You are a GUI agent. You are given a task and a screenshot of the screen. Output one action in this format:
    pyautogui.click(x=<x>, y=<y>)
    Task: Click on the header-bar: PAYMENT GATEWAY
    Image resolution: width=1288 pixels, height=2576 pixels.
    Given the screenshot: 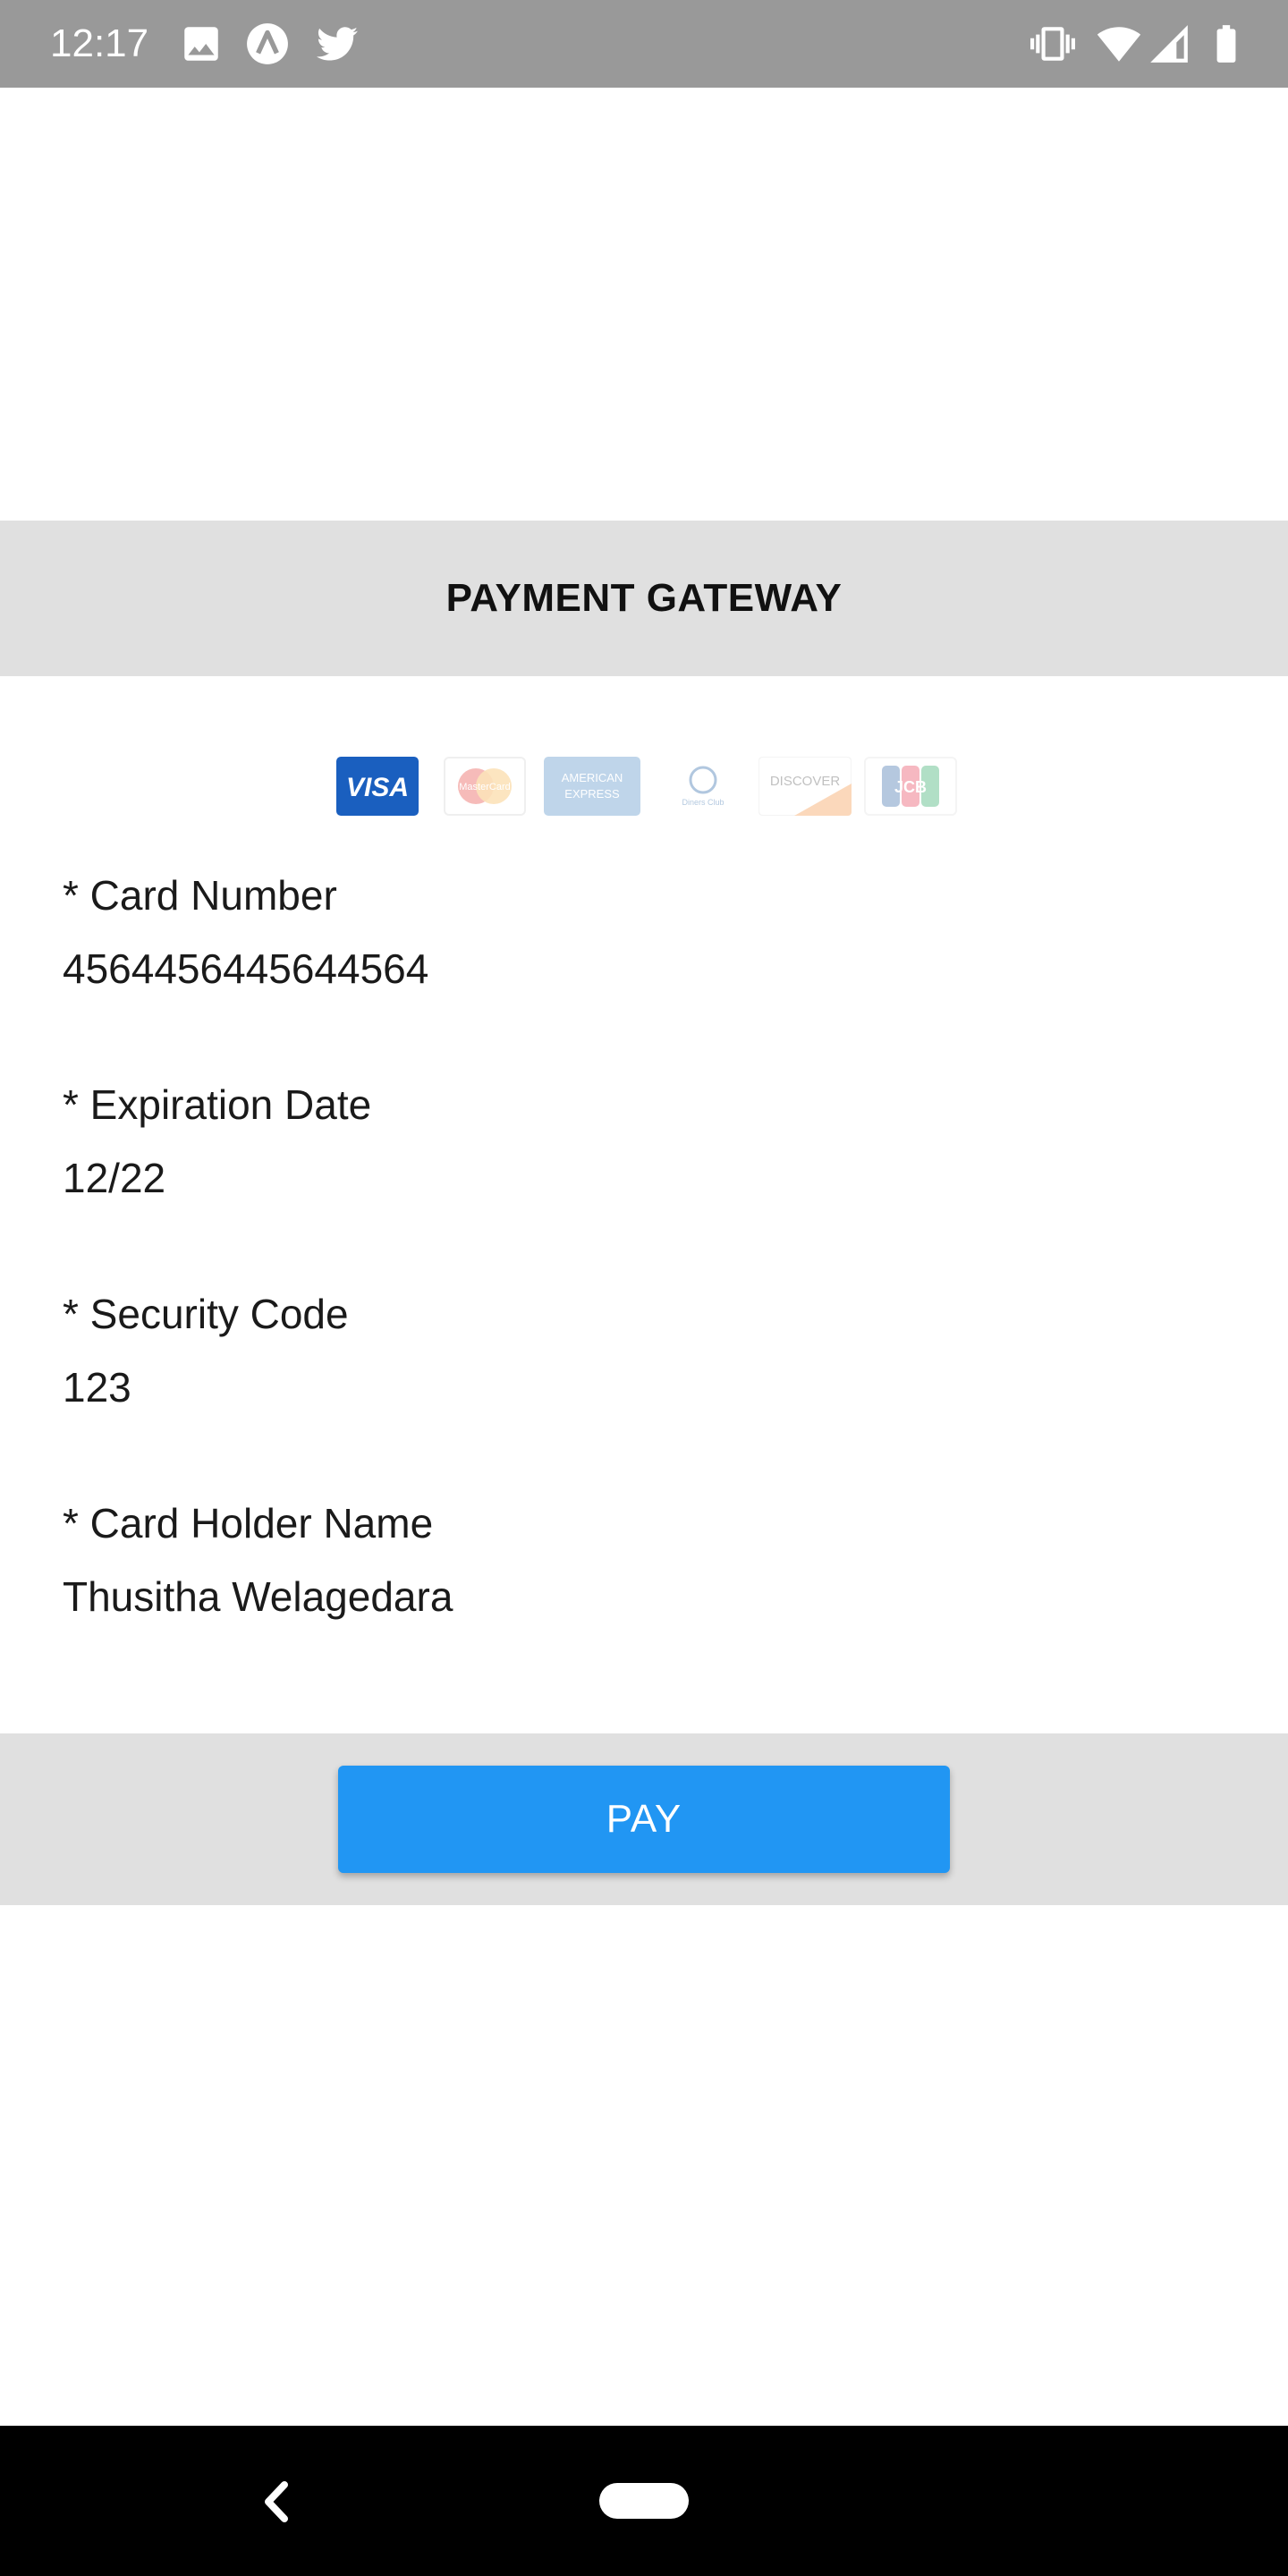 What is the action you would take?
    pyautogui.click(x=644, y=598)
    